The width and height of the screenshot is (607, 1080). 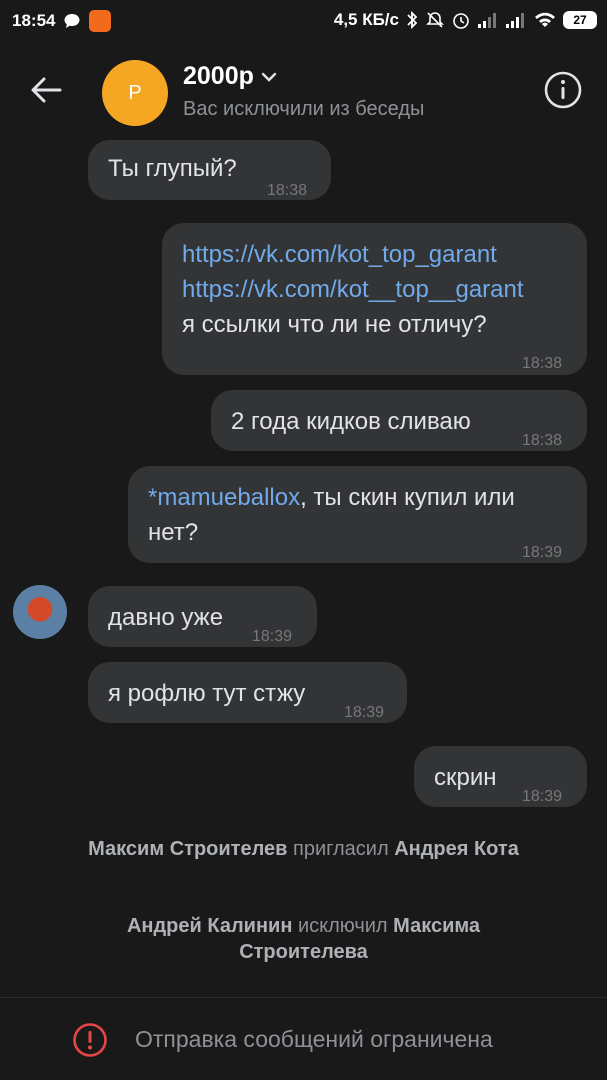 What do you see at coordinates (224, 497) in the screenshot?
I see `mention-link: *mamueballox` at bounding box center [224, 497].